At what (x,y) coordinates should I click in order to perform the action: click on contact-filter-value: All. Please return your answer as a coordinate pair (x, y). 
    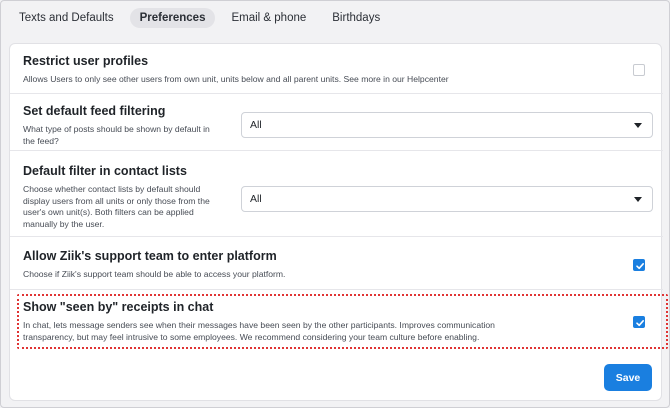
    Looking at the image, I should click on (256, 199).